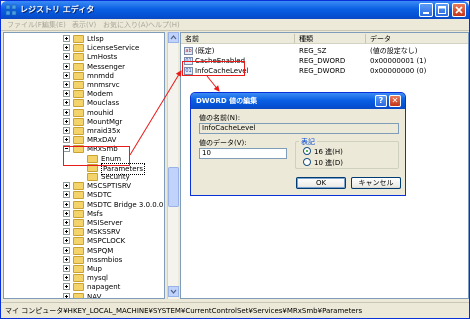 This screenshot has width=470, height=319. Describe the element at coordinates (328, 152) in the screenshot. I see `radio-hexadecimal-label: 16 進(H)` at that location.